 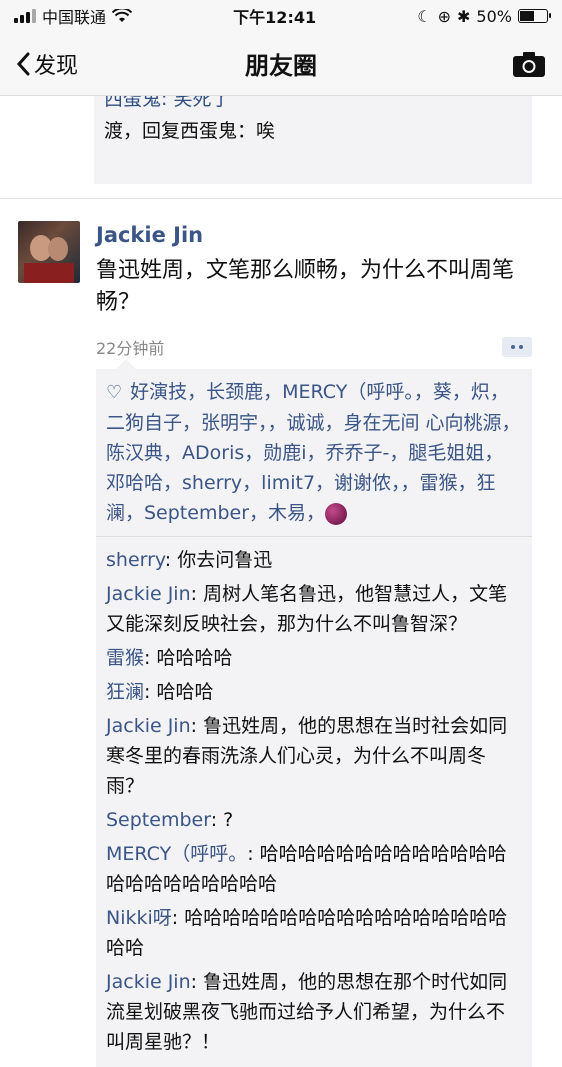 I want to click on comment-item: September: ?, so click(x=314, y=820).